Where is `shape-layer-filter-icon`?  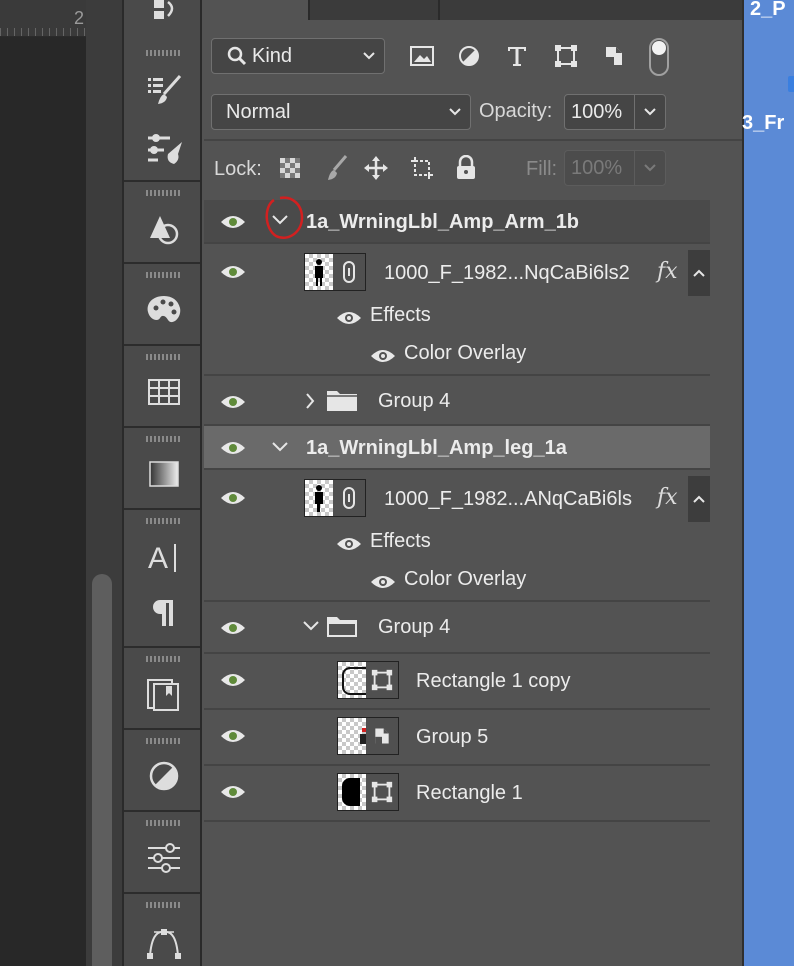 shape-layer-filter-icon is located at coordinates (566, 56).